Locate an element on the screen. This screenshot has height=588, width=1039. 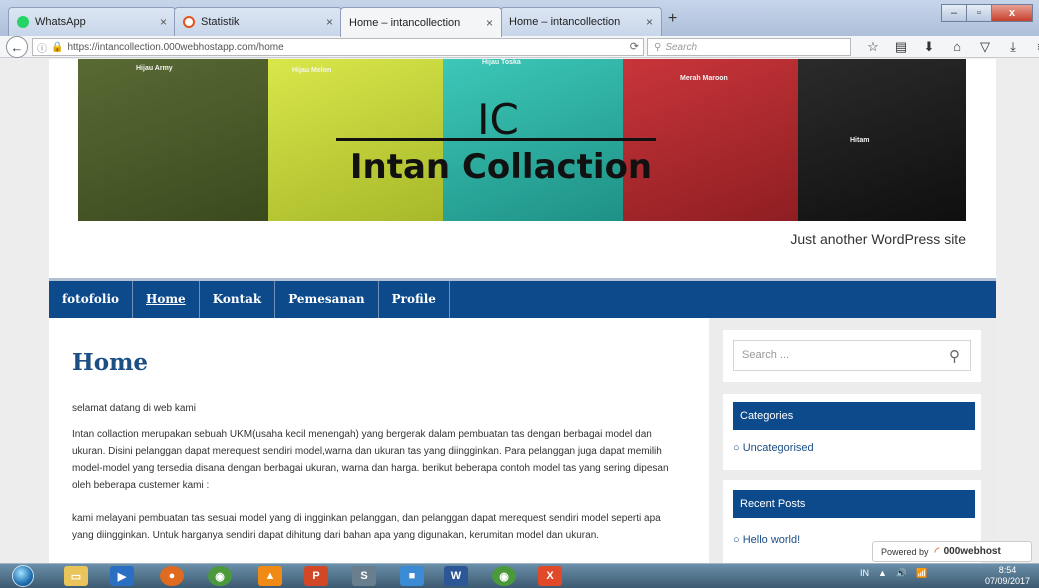
tab-title: WhatsApp is located at coordinates (60, 22).